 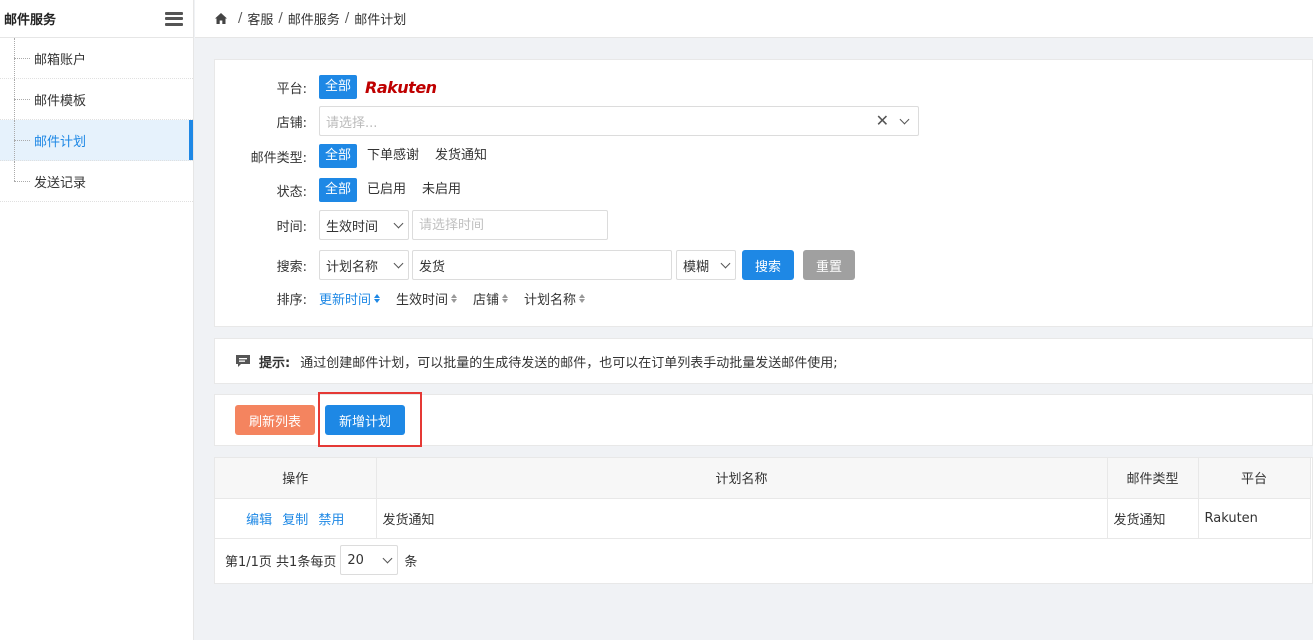 What do you see at coordinates (441, 190) in the screenshot?
I see `status-option-disabled: 未启用` at bounding box center [441, 190].